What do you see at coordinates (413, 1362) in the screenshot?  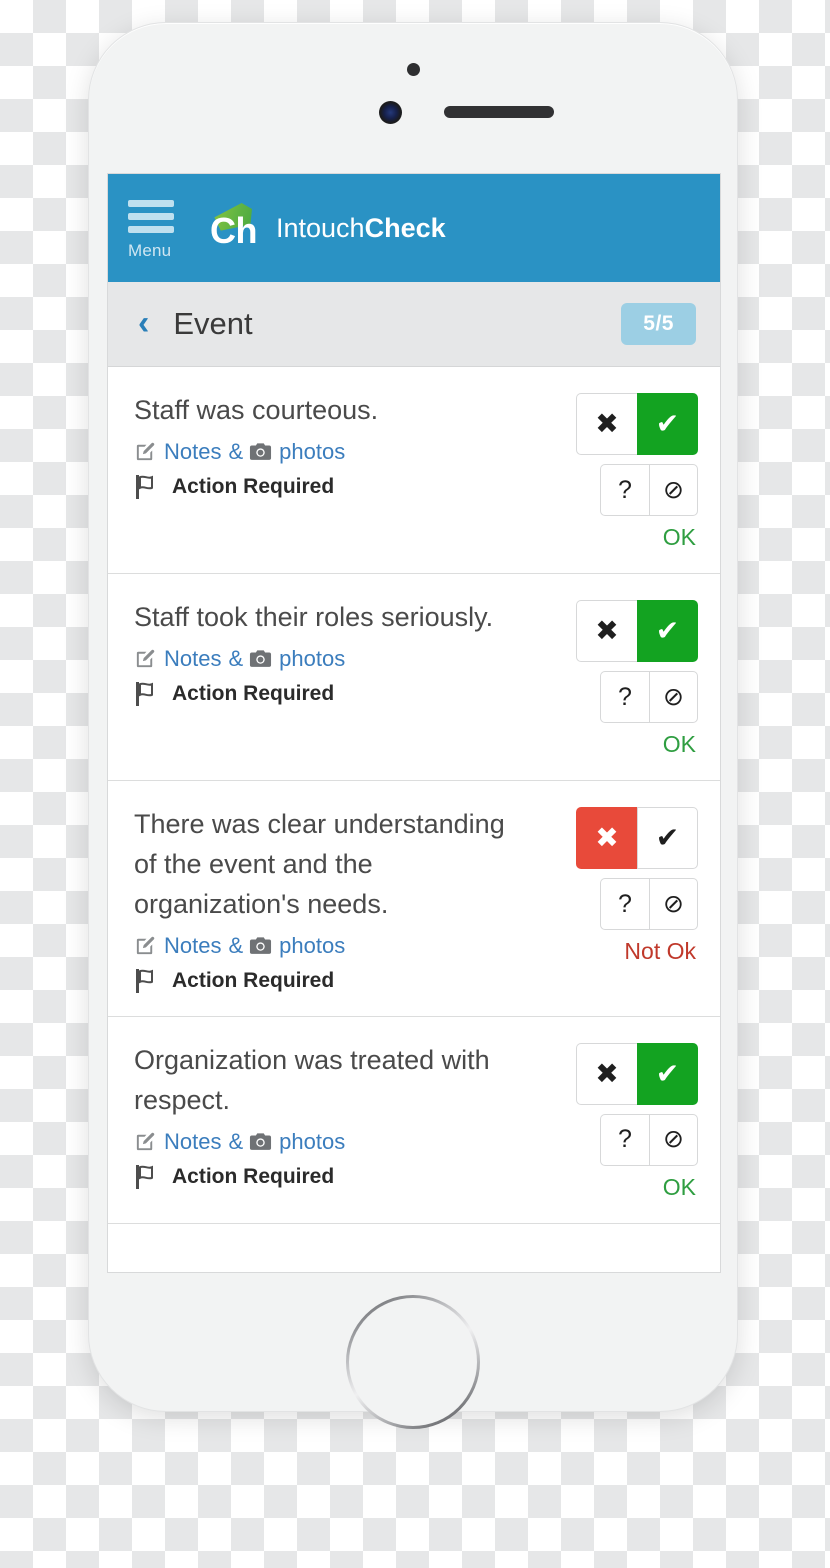 I see `home-button` at bounding box center [413, 1362].